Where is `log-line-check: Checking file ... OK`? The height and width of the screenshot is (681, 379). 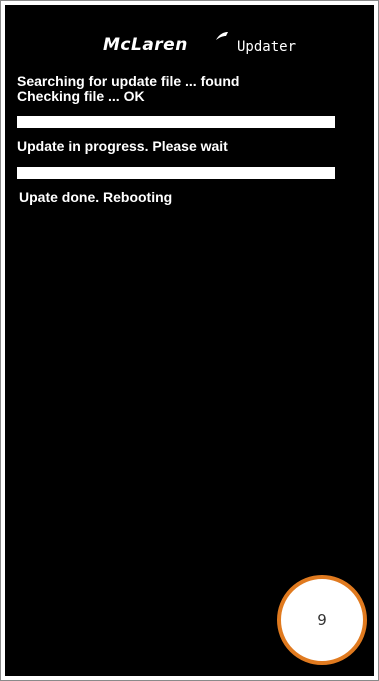 log-line-check: Checking file ... OK is located at coordinates (81, 96).